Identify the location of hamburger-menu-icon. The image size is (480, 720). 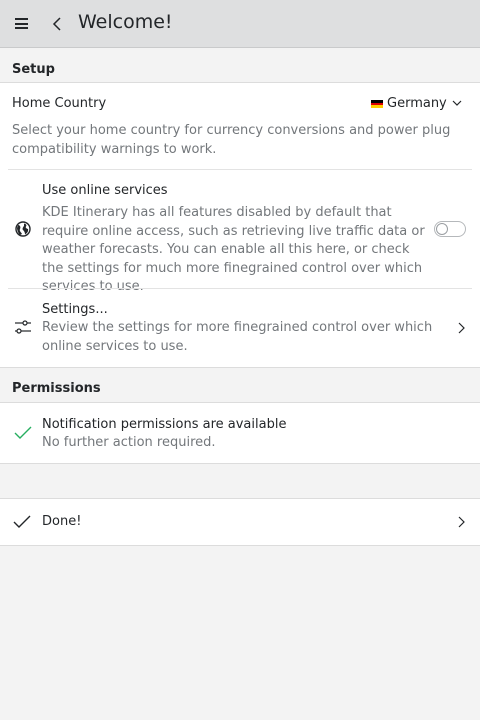
(21, 23).